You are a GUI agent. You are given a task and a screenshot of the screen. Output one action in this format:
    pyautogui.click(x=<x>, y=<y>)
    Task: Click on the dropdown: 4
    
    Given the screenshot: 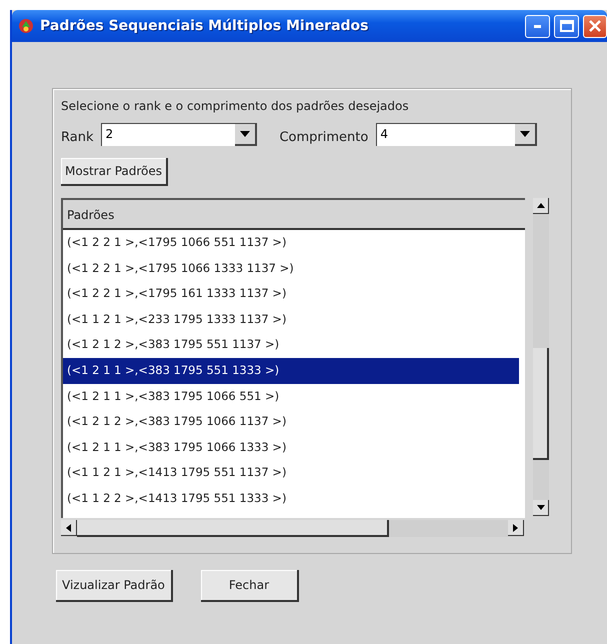 What is the action you would take?
    pyautogui.click(x=457, y=134)
    